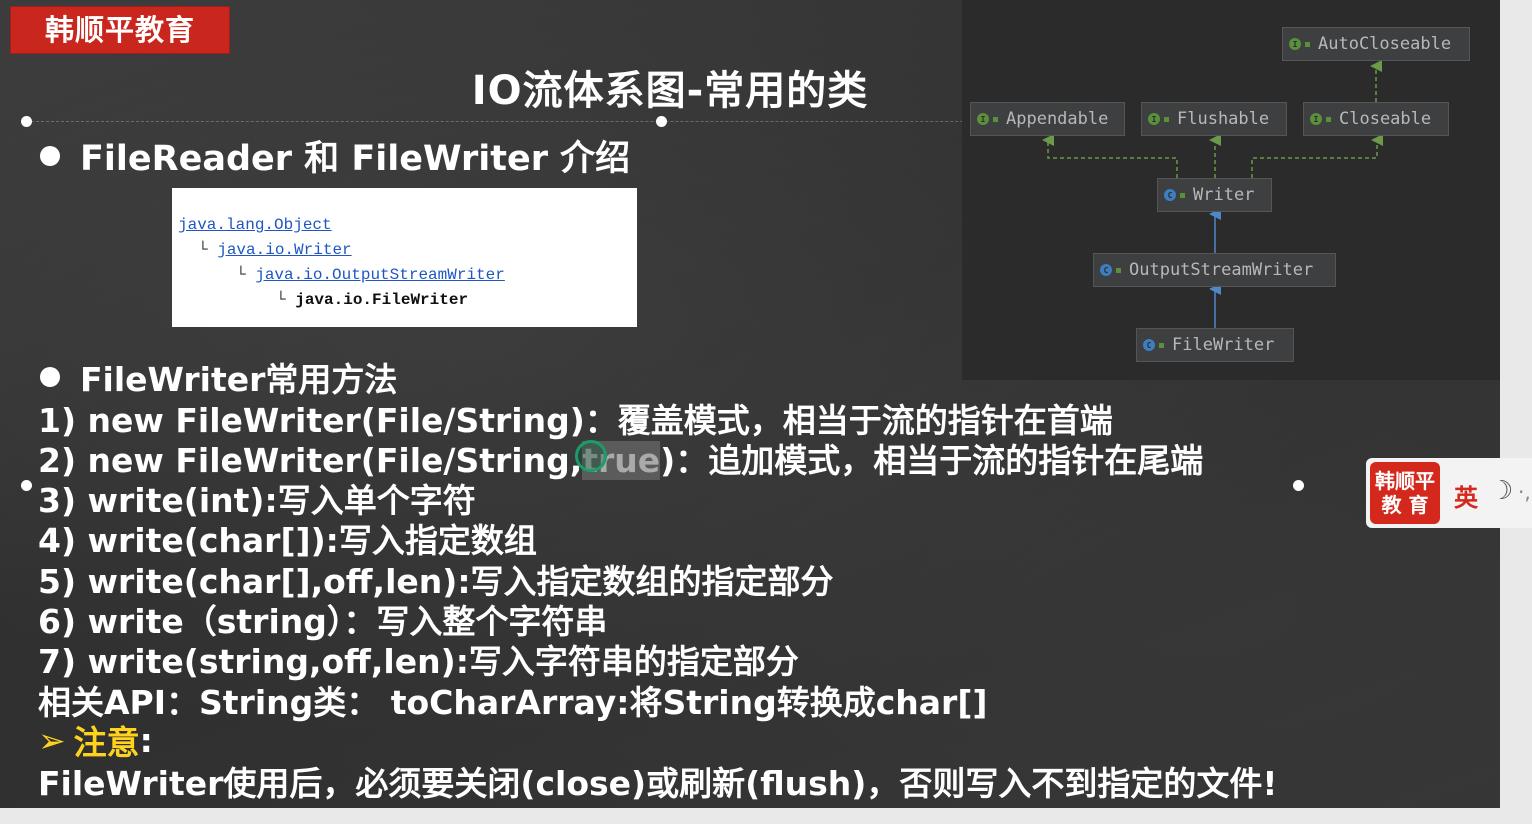 This screenshot has width=1532, height=824. What do you see at coordinates (1224, 195) in the screenshot?
I see `uml-node-label: Writer` at bounding box center [1224, 195].